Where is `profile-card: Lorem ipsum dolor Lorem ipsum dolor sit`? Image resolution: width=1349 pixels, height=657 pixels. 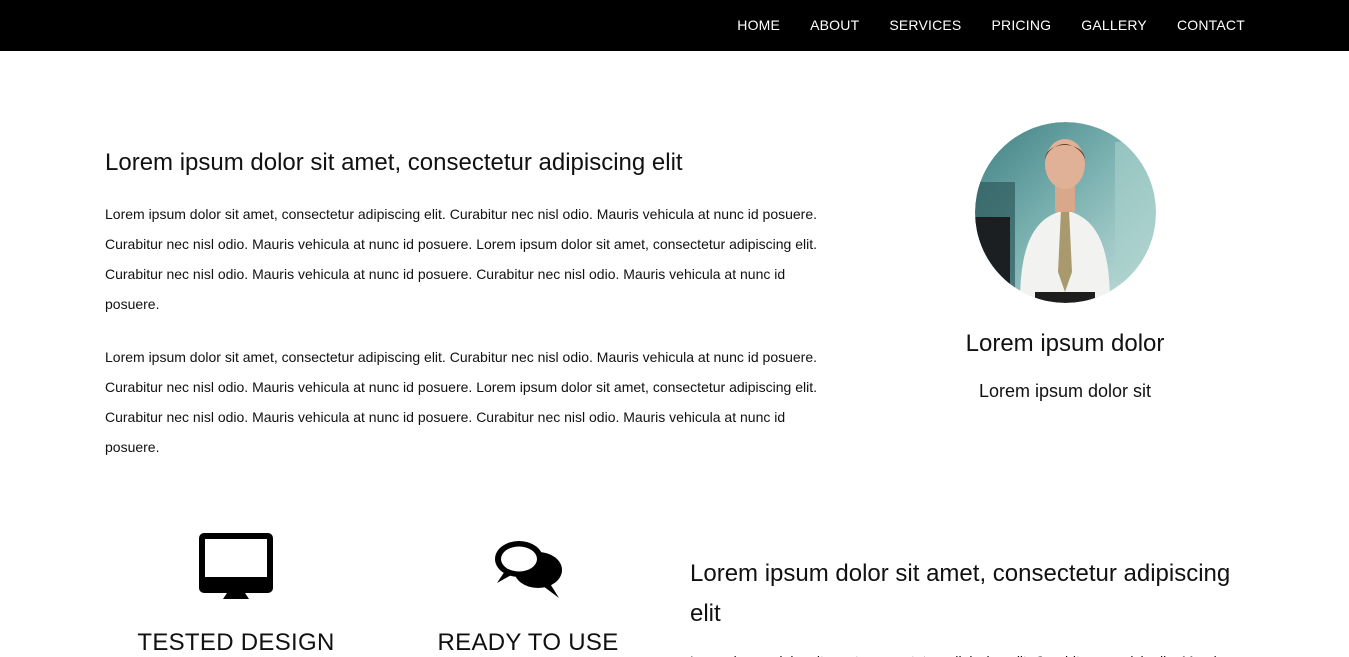 profile-card: Lorem ipsum dolor Lorem ipsum dolor sit is located at coordinates (1065, 262).